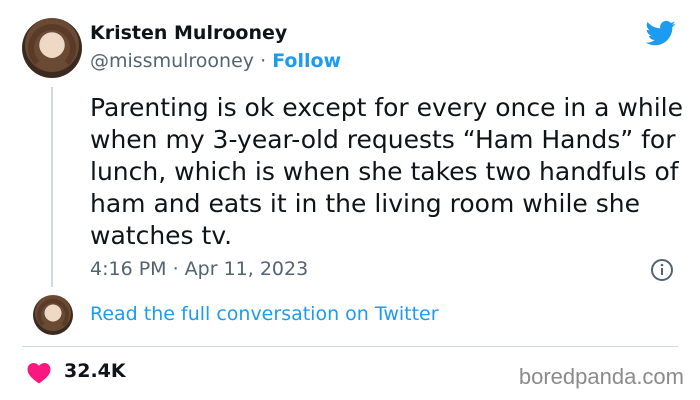 The height and width of the screenshot is (400, 700). What do you see at coordinates (199, 269) in the screenshot?
I see `tweet-timestamp: 4:16 PM · Apr 11, 2023` at bounding box center [199, 269].